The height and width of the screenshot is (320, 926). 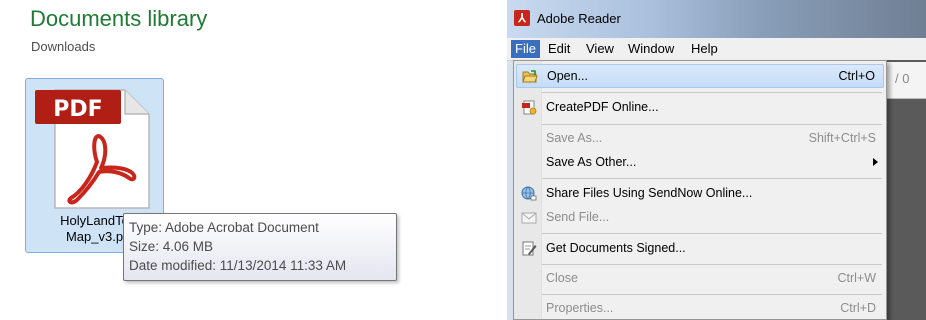 What do you see at coordinates (171, 246) in the screenshot?
I see `tooltip-size: Size: 4.06 MB` at bounding box center [171, 246].